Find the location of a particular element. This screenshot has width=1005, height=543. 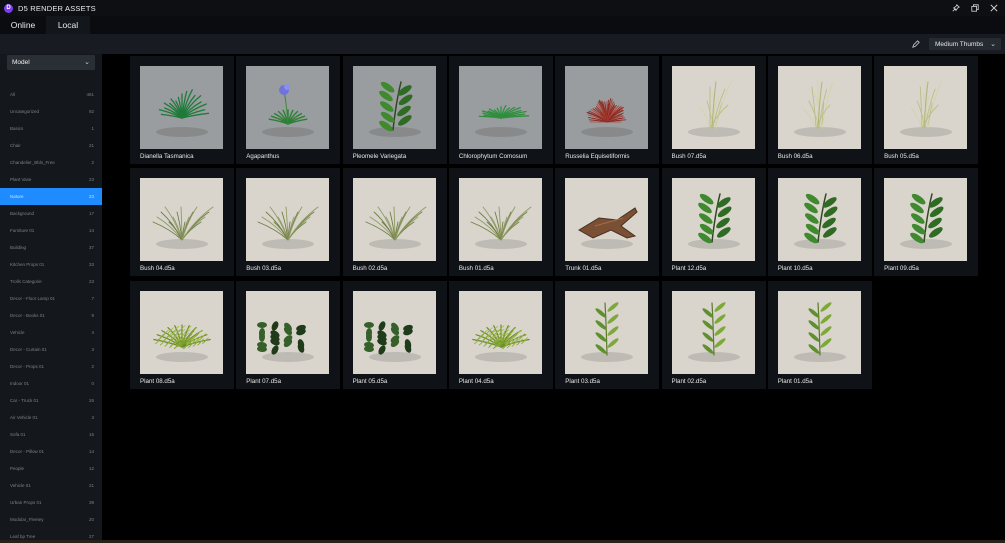

asset-card: Plant 09.d5a is located at coordinates (926, 222).